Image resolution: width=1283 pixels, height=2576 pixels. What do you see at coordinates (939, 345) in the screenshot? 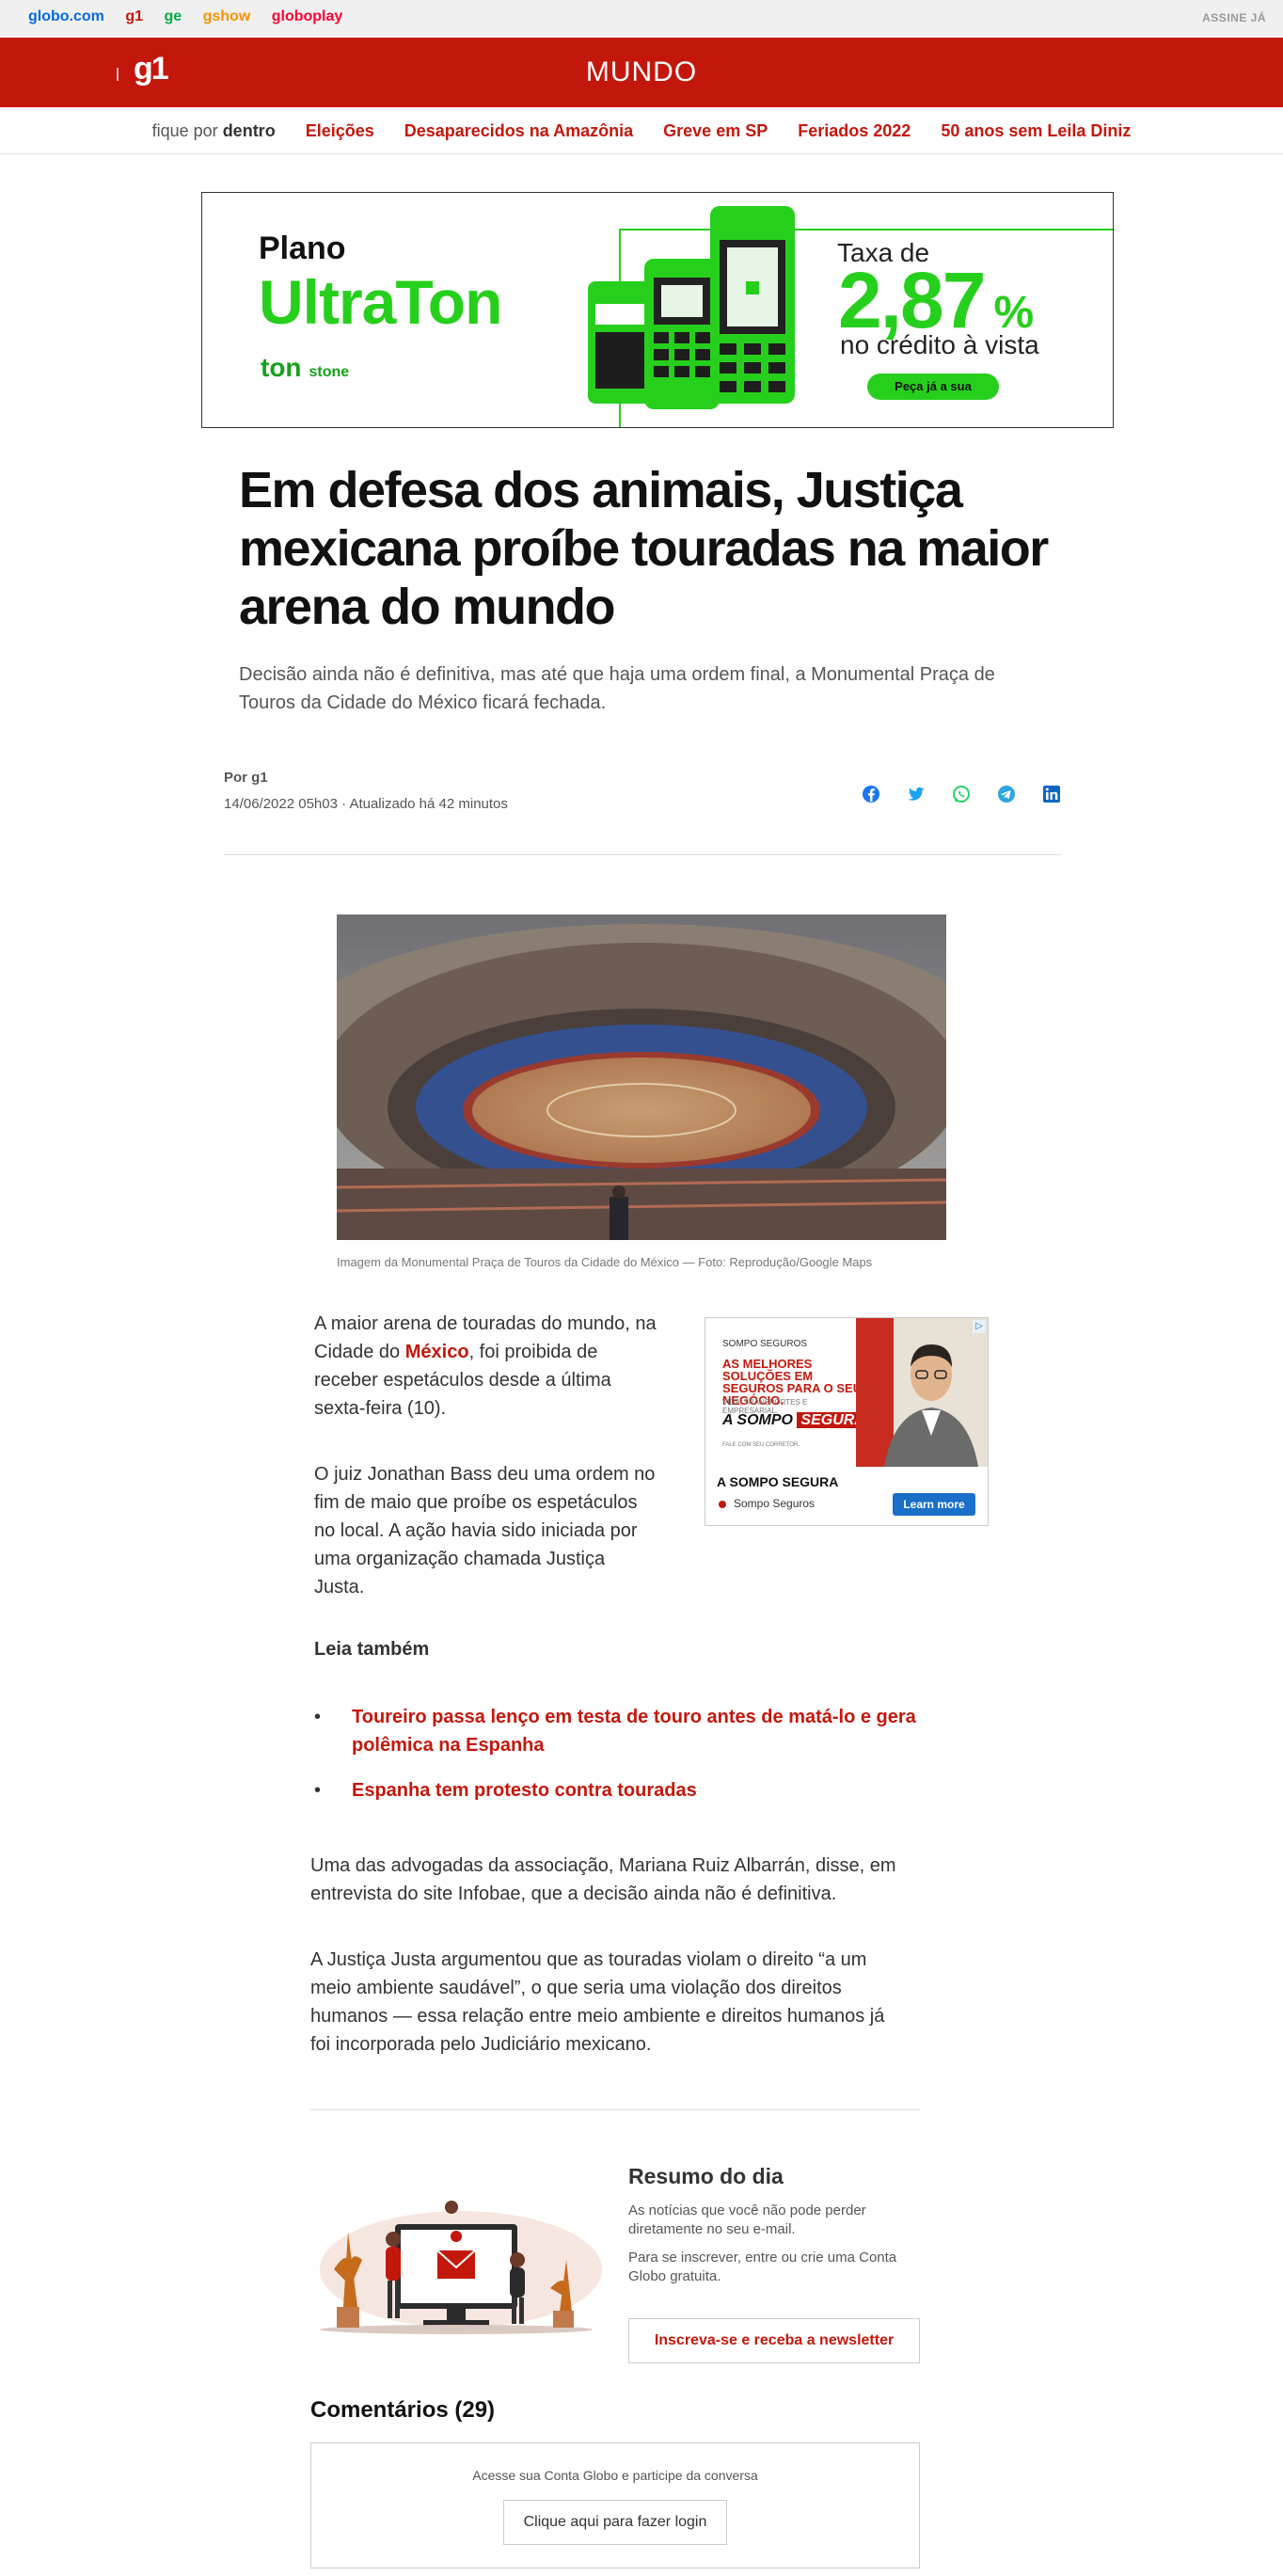
I see `ad-credito: no crédito à vista` at bounding box center [939, 345].